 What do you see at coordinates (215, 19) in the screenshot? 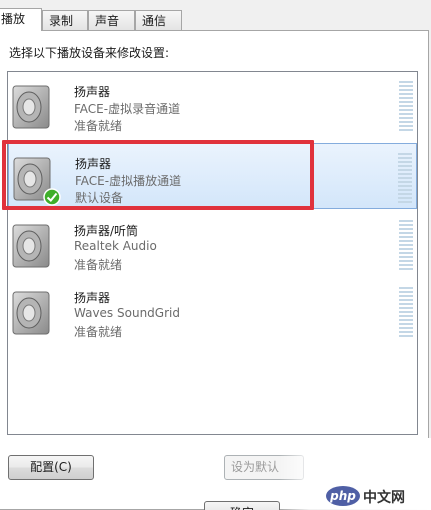
I see `tab-strip: 录制 声音 通信 播放` at bounding box center [215, 19].